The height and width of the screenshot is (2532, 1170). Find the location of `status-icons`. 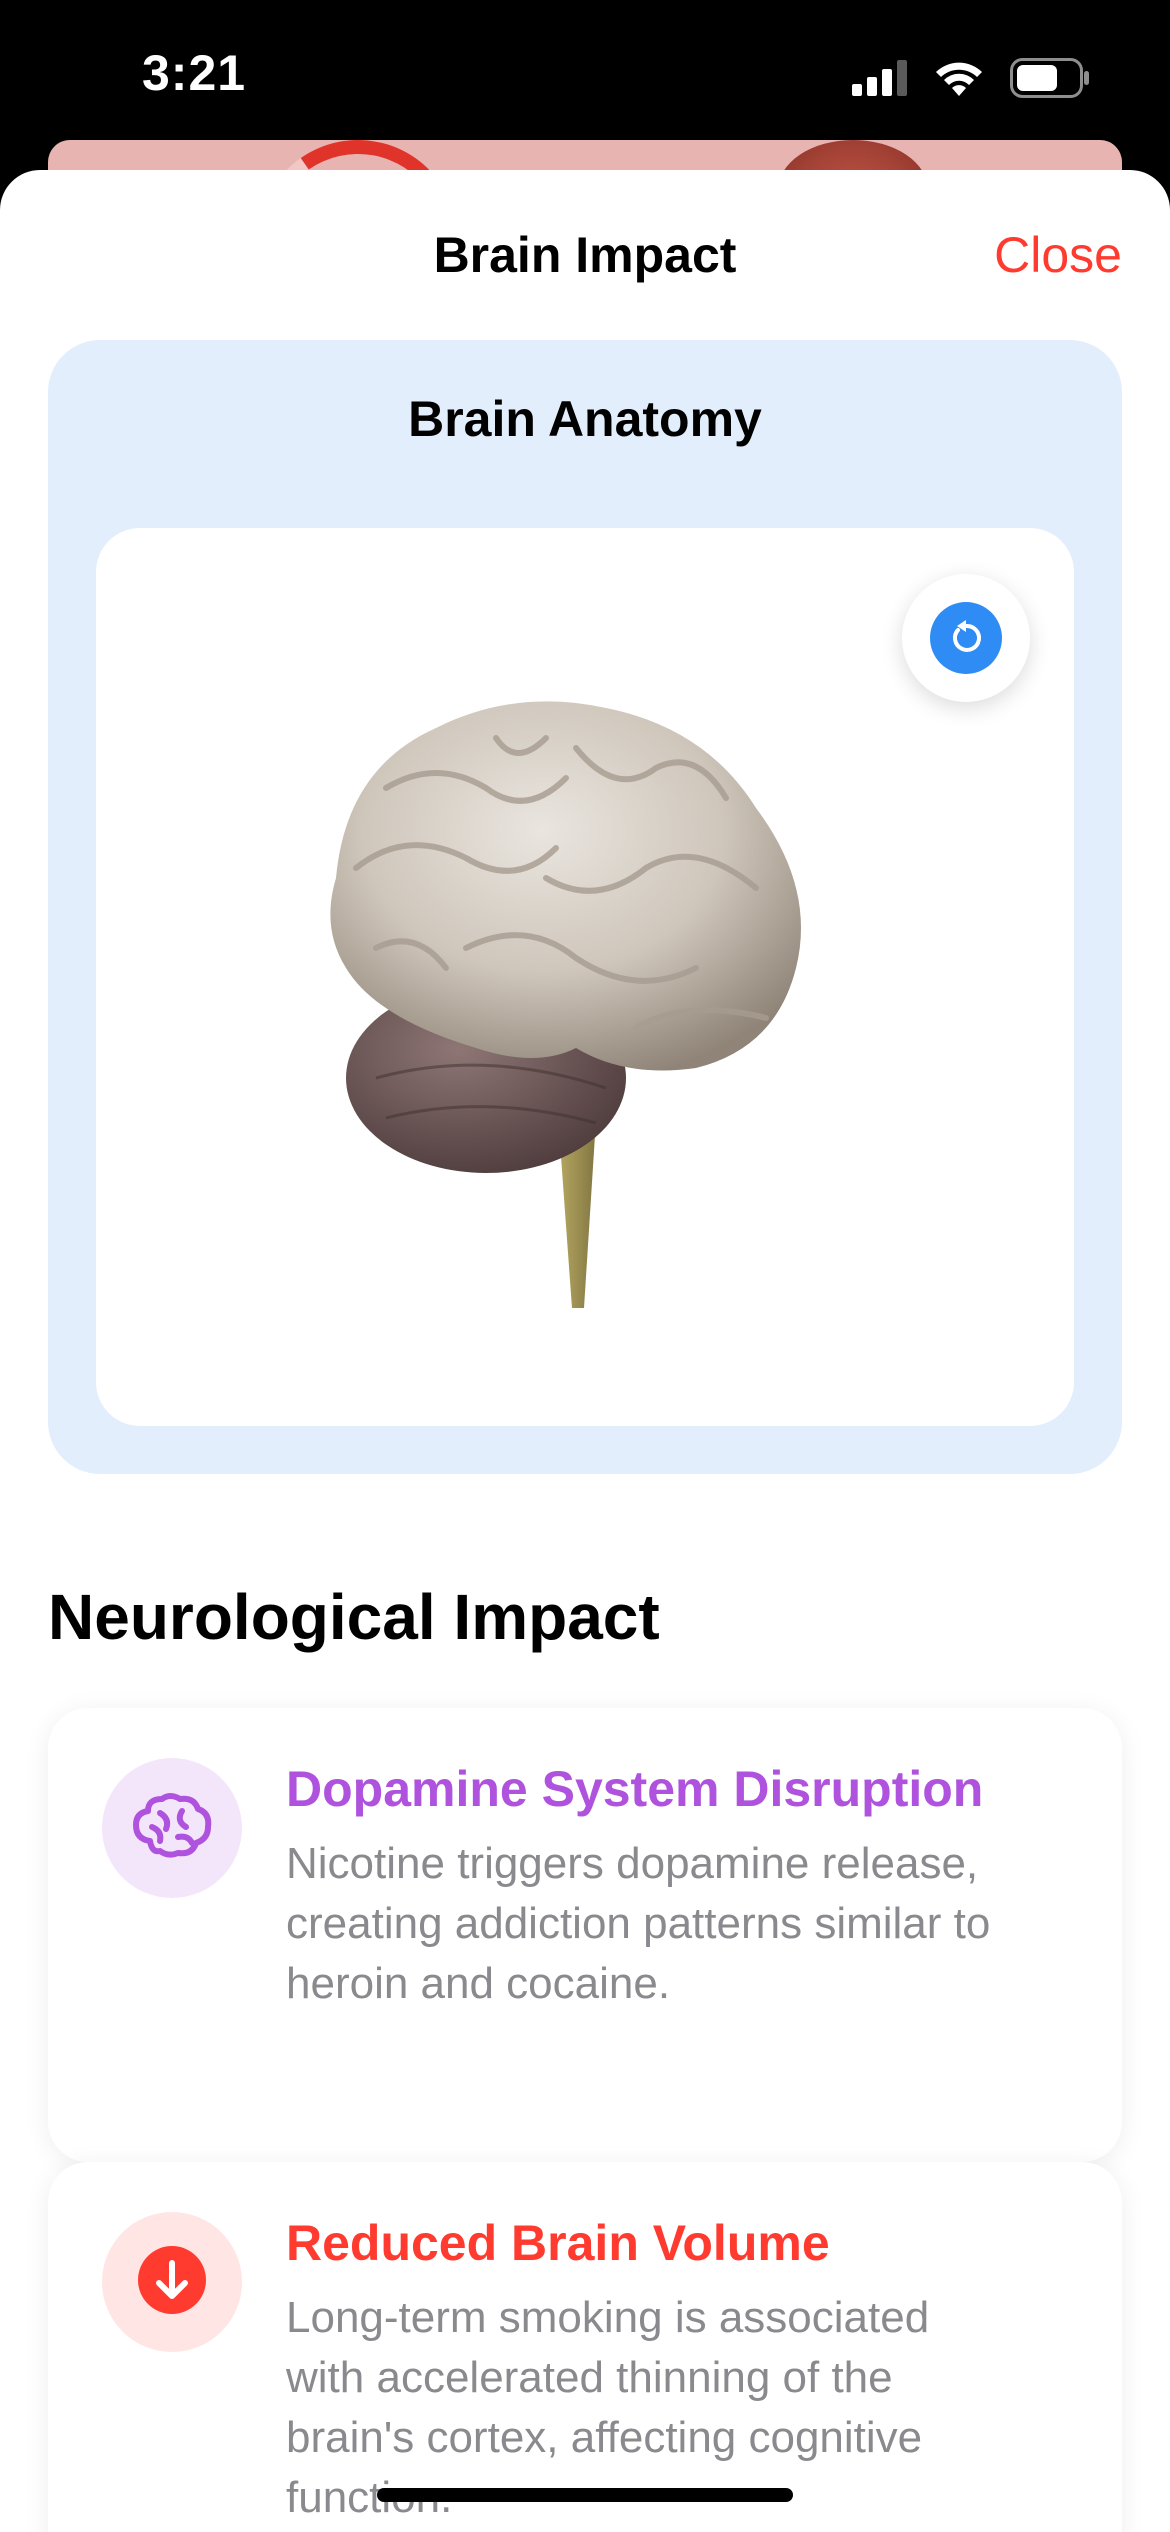

status-icons is located at coordinates (971, 78).